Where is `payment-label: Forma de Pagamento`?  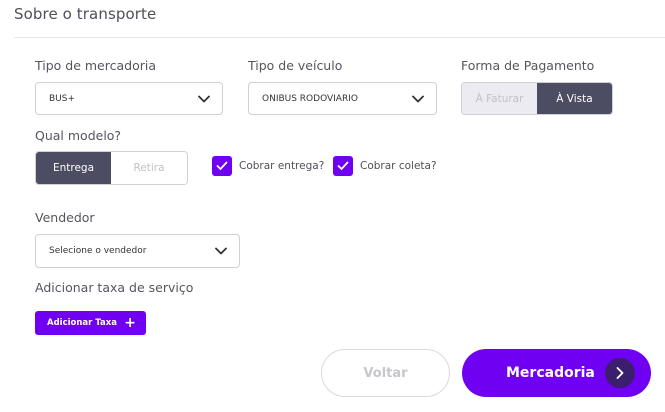 payment-label: Forma de Pagamento is located at coordinates (528, 65).